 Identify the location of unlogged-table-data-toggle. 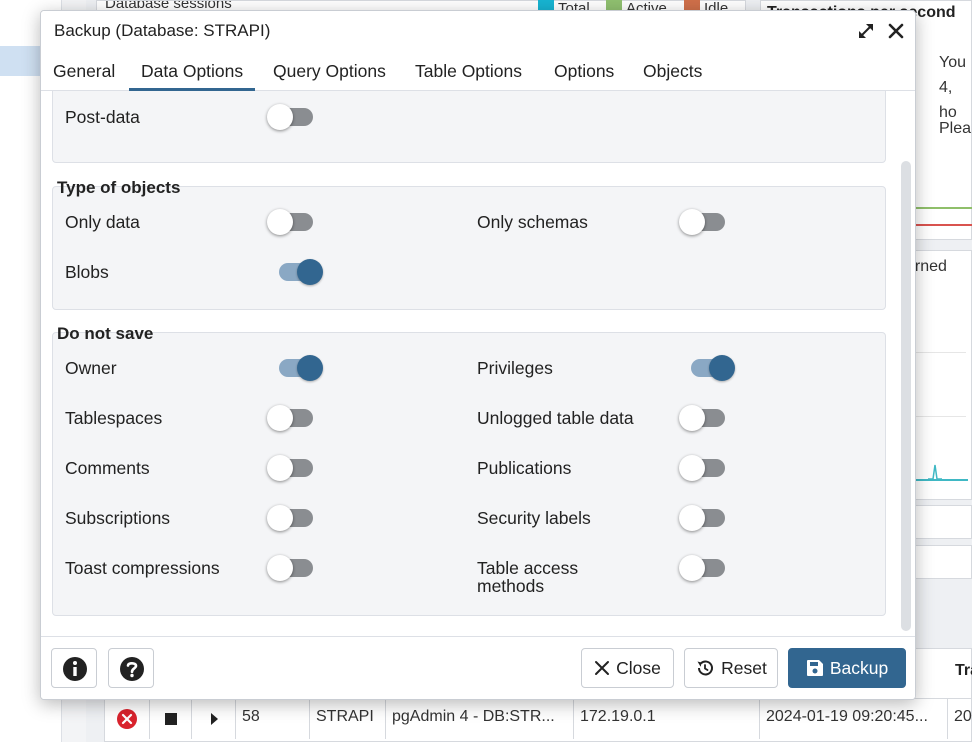
(705, 418).